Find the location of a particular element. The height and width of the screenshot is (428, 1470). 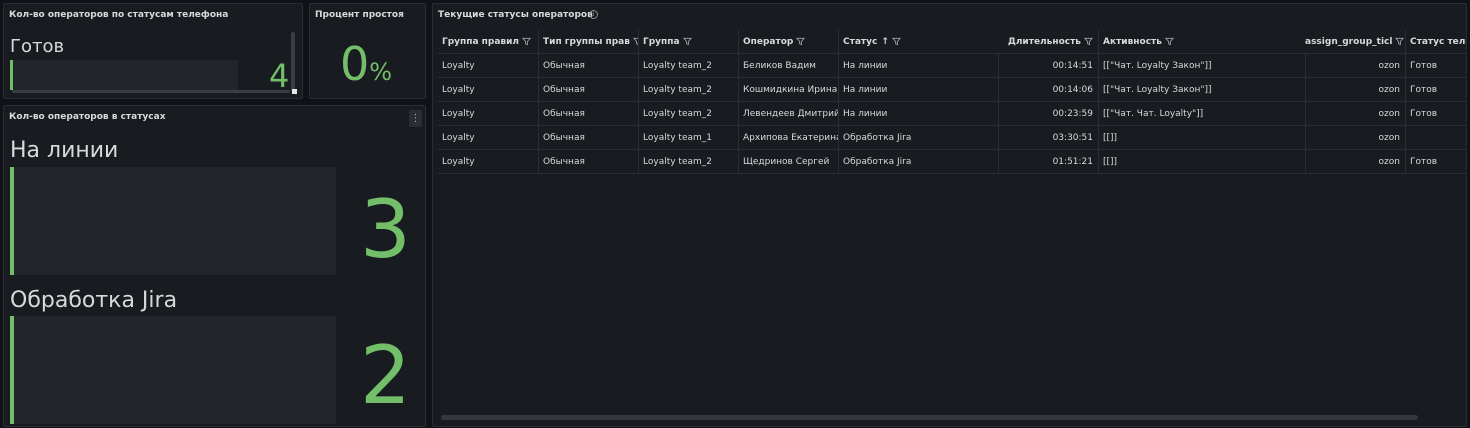

table-cell: Архипова Екатерина is located at coordinates (788, 138).